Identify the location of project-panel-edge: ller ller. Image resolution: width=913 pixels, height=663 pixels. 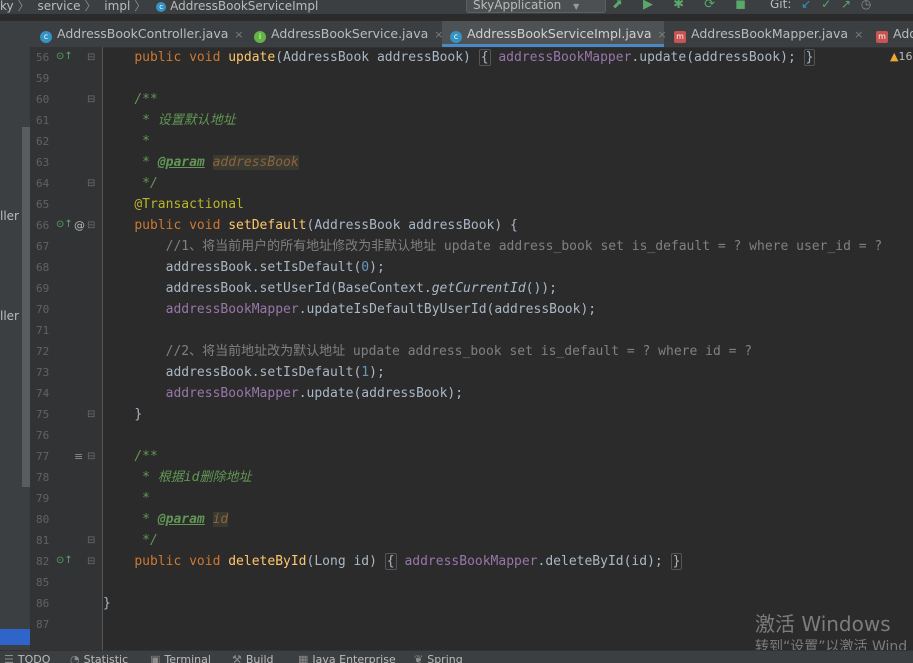
(15, 348).